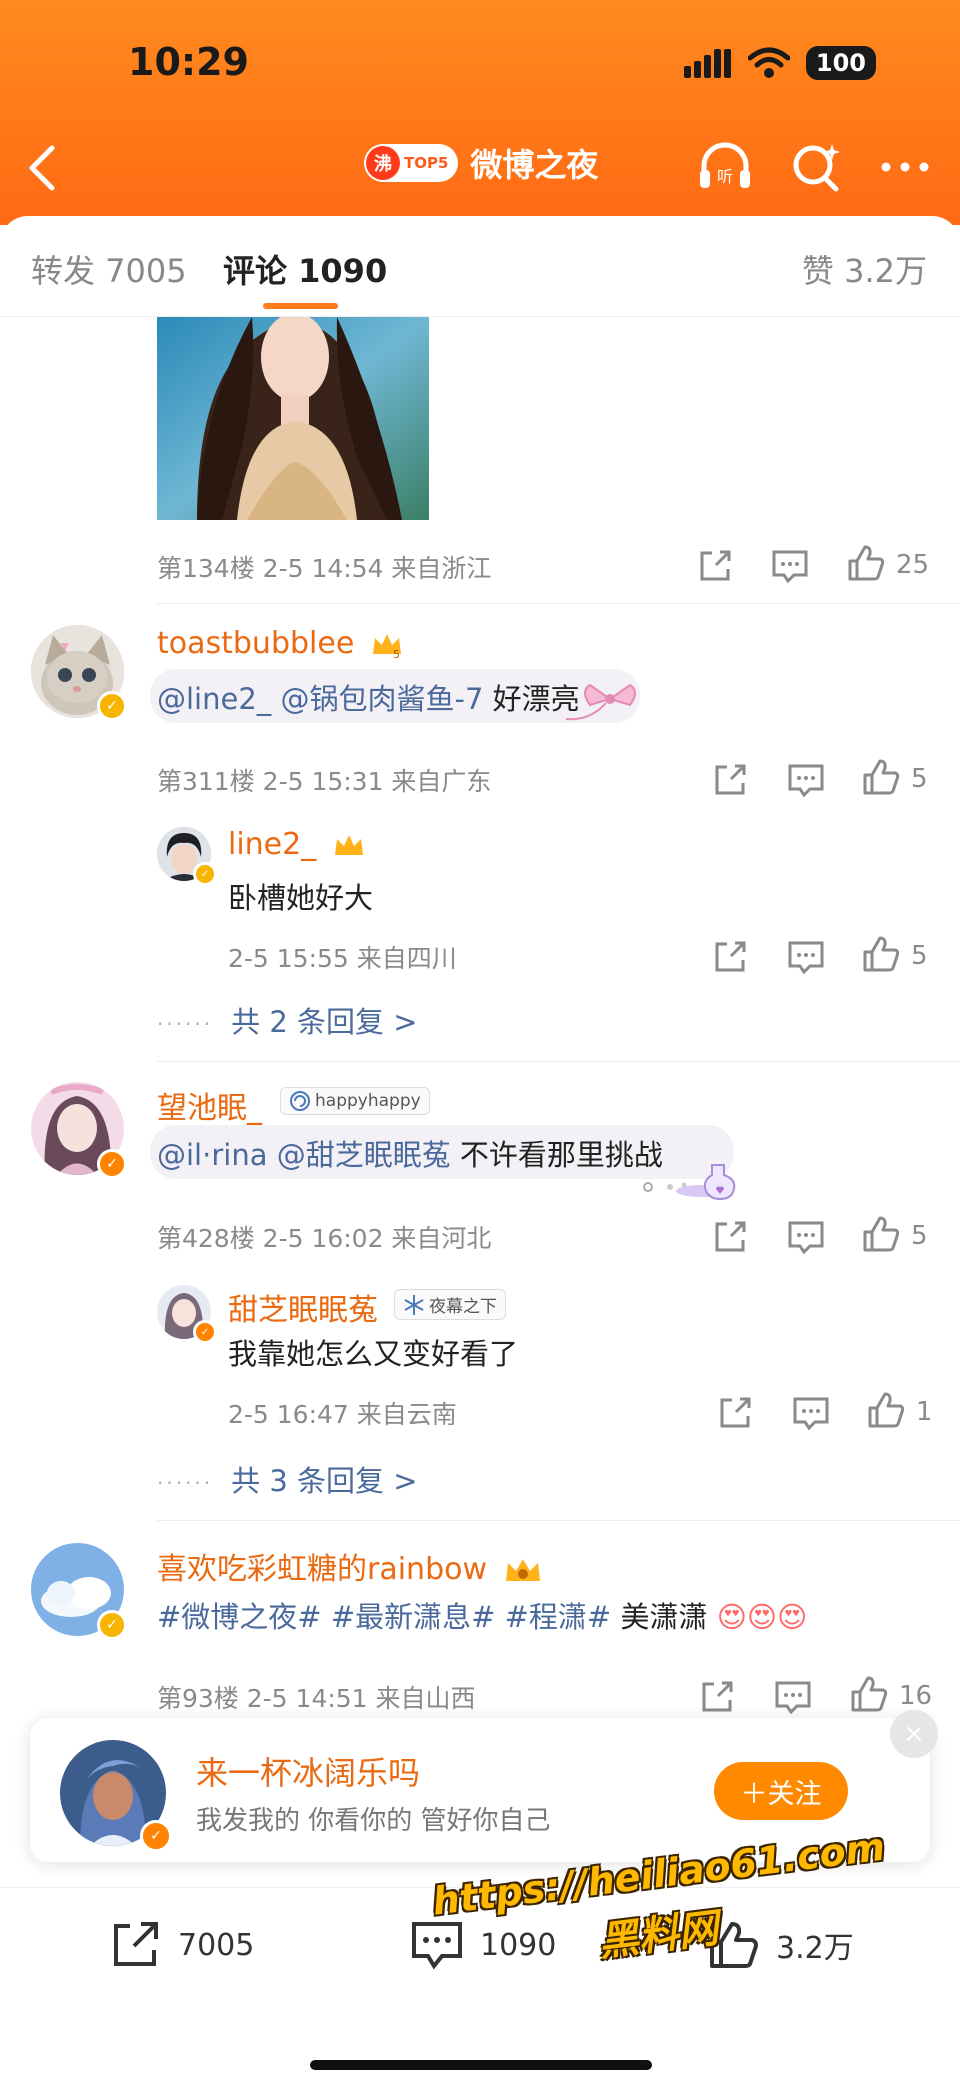  I want to click on active-tab-indicator, so click(300, 306).